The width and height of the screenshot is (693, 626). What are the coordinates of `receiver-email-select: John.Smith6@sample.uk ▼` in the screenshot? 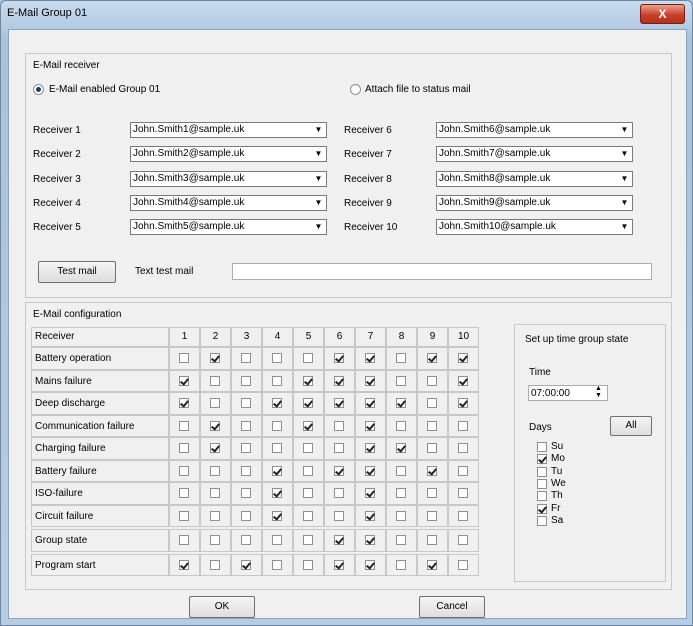 It's located at (534, 130).